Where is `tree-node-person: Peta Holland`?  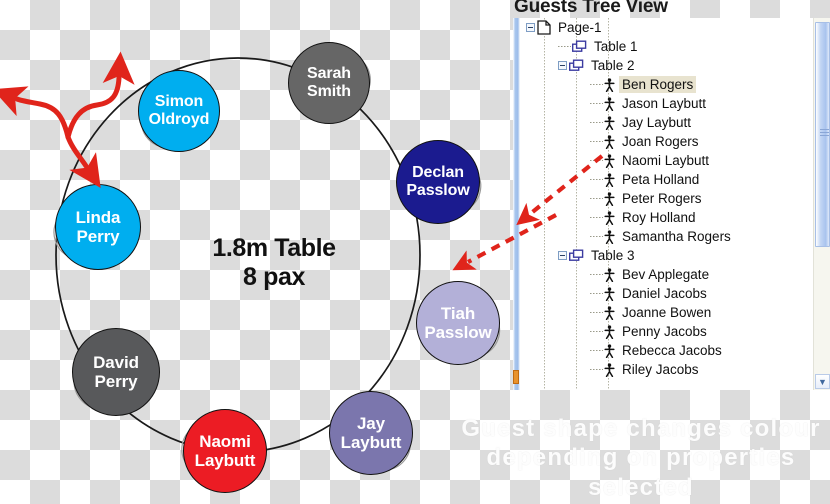 tree-node-person: Peta Holland is located at coordinates (666, 179).